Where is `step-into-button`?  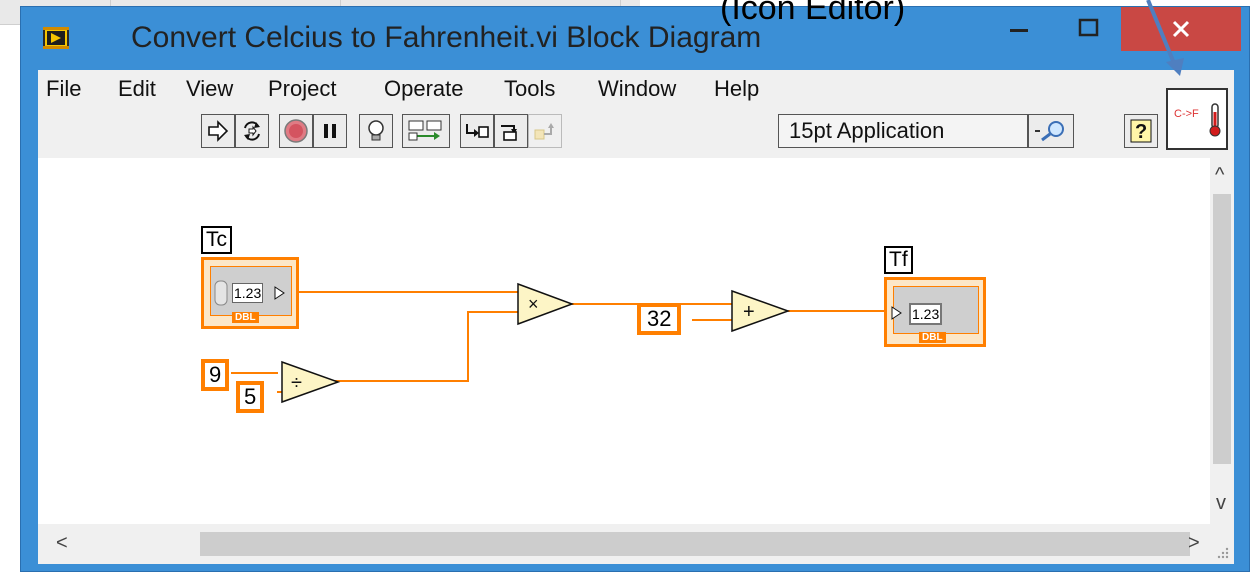 step-into-button is located at coordinates (477, 131).